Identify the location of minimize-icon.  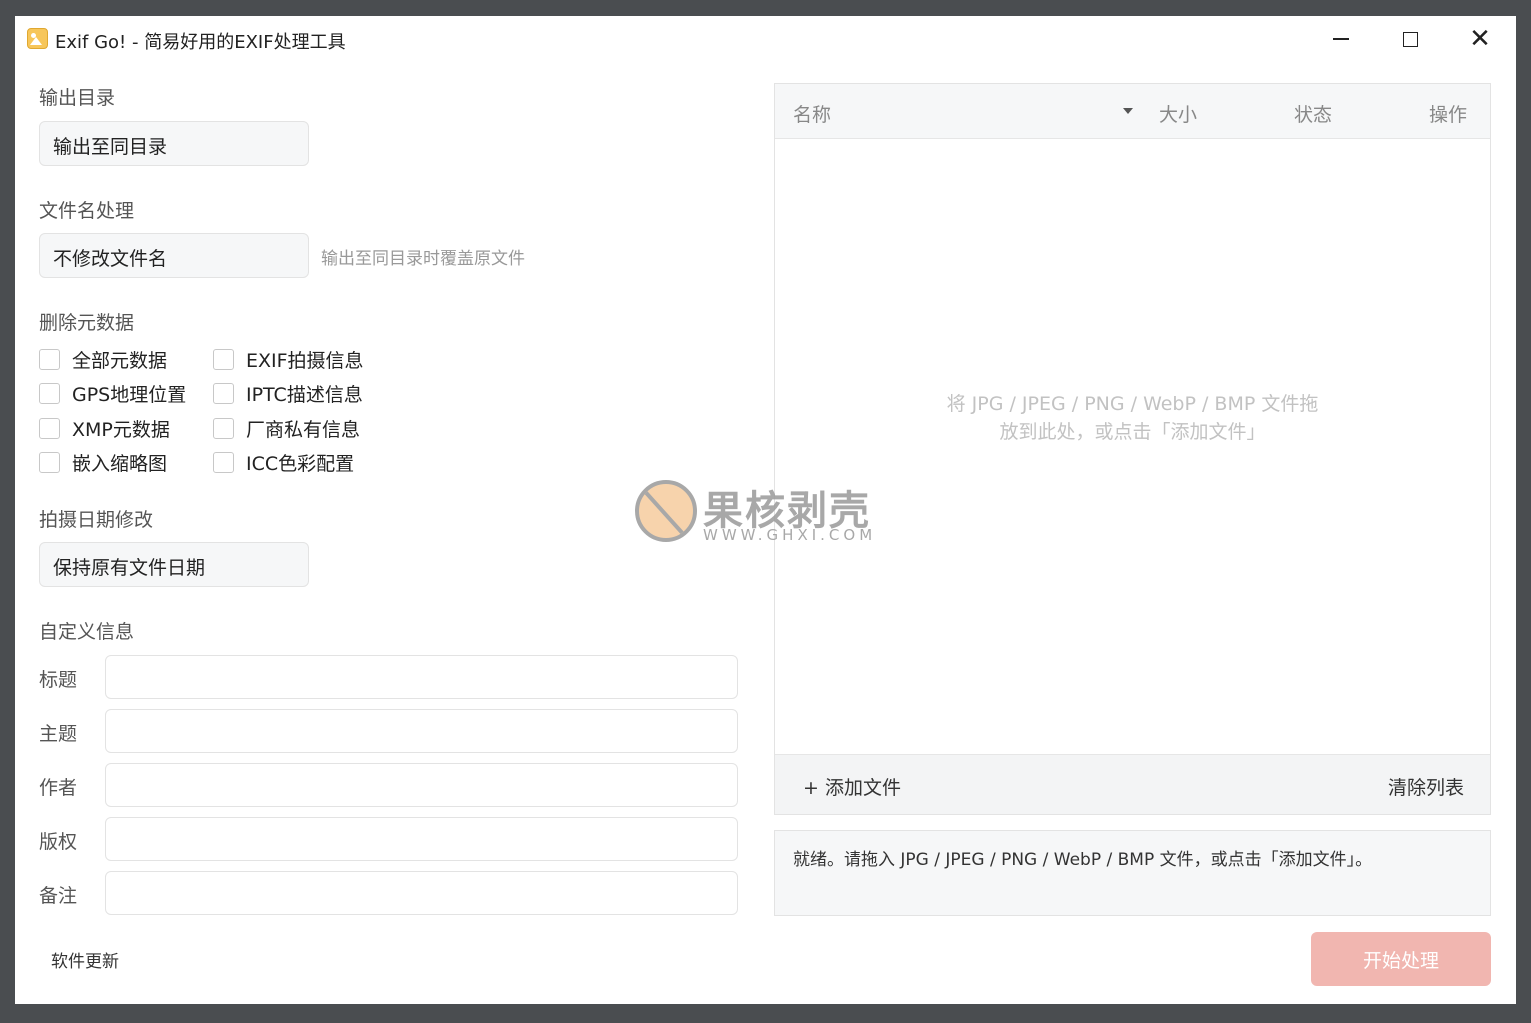
(1341, 39).